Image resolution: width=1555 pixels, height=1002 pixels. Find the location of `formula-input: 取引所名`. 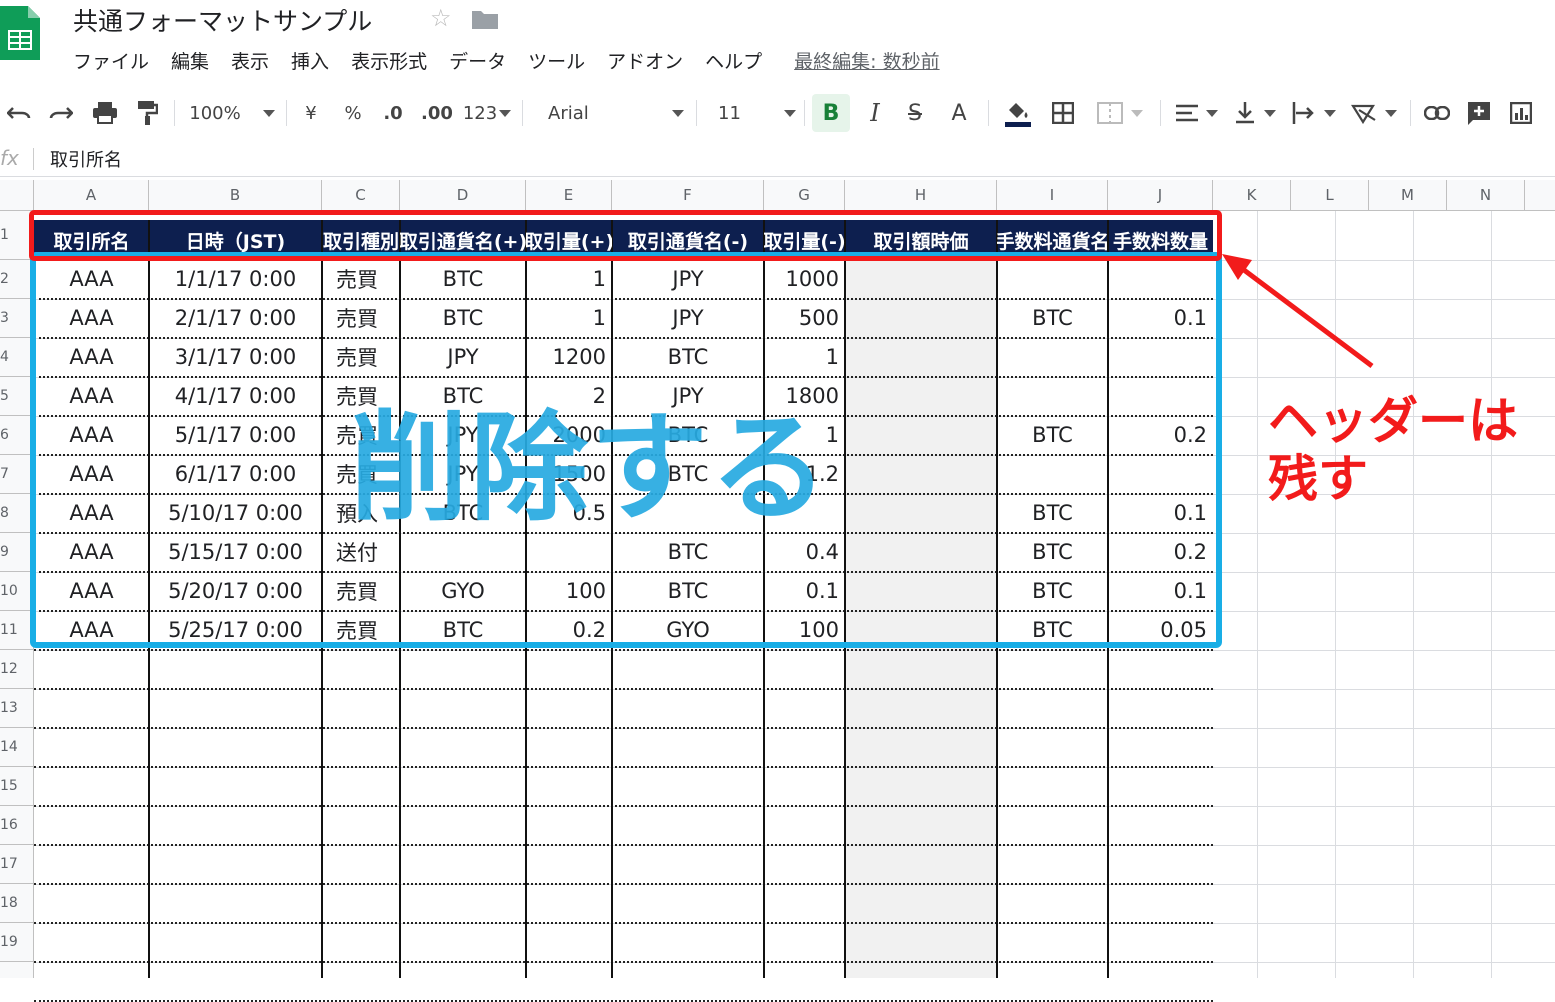

formula-input: 取引所名 is located at coordinates (86, 159).